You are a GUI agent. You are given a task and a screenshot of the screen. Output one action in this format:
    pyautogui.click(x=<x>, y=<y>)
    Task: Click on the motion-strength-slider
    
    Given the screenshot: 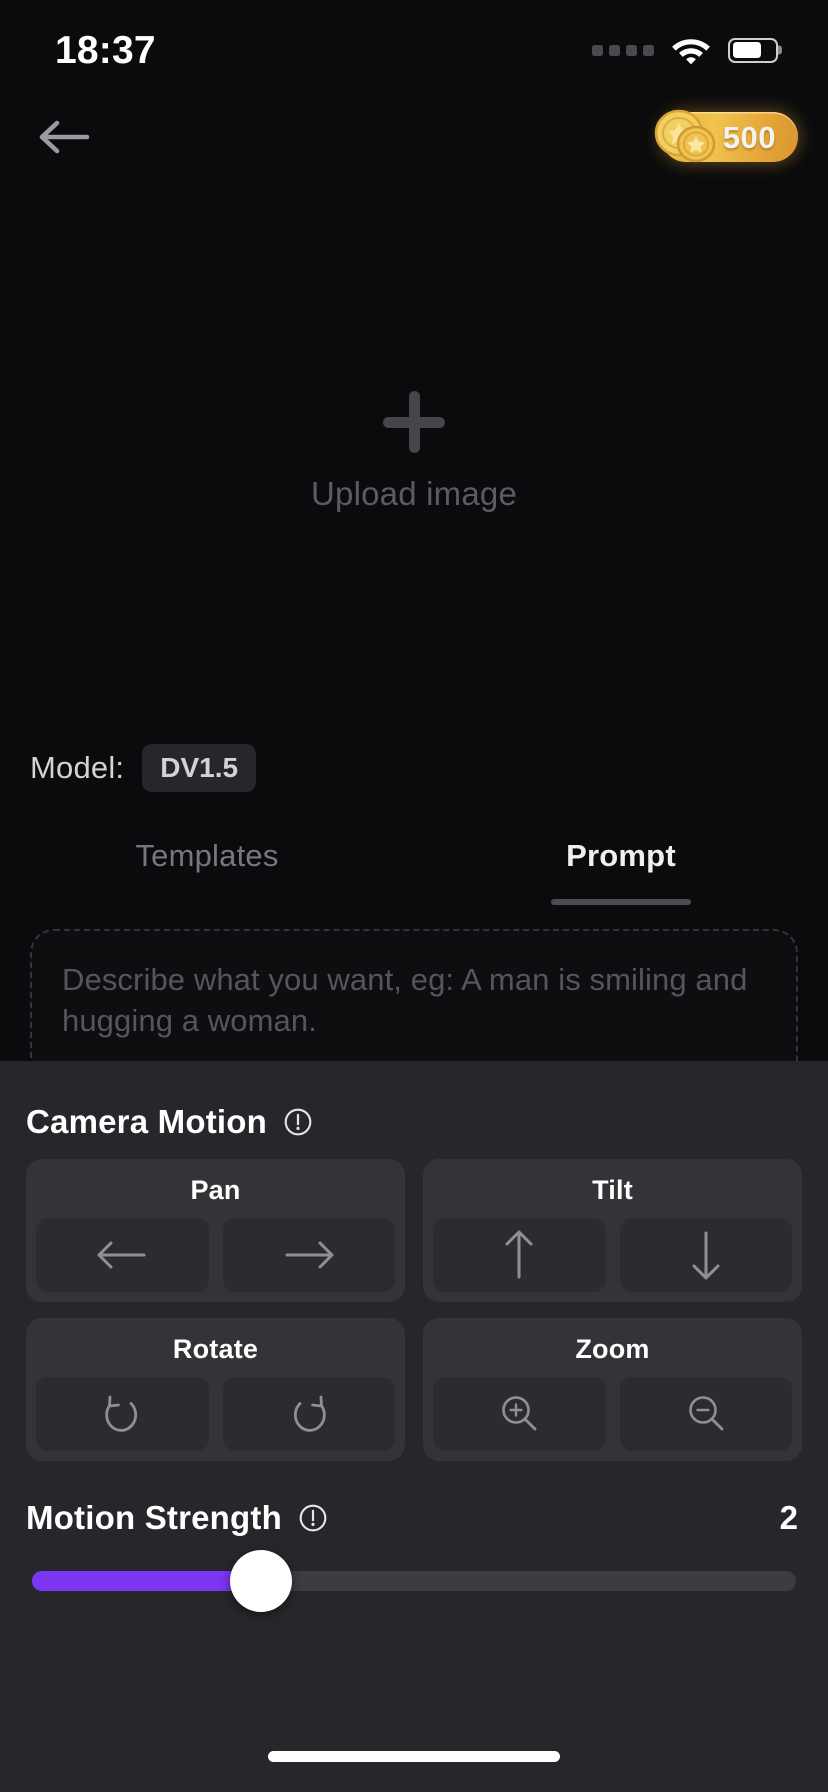 What is the action you would take?
    pyautogui.click(x=414, y=1585)
    